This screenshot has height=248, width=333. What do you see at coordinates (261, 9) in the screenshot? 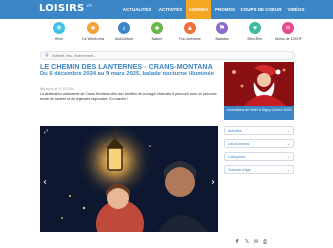
I see `nav-item-coups-de-coeur: COUPS DE COEUR` at bounding box center [261, 9].